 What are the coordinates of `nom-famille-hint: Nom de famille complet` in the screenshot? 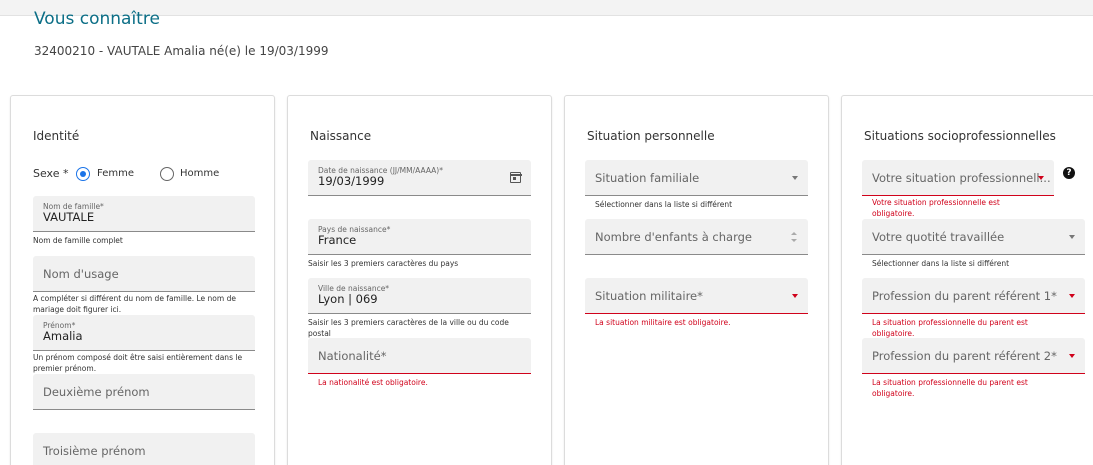 It's located at (78, 240).